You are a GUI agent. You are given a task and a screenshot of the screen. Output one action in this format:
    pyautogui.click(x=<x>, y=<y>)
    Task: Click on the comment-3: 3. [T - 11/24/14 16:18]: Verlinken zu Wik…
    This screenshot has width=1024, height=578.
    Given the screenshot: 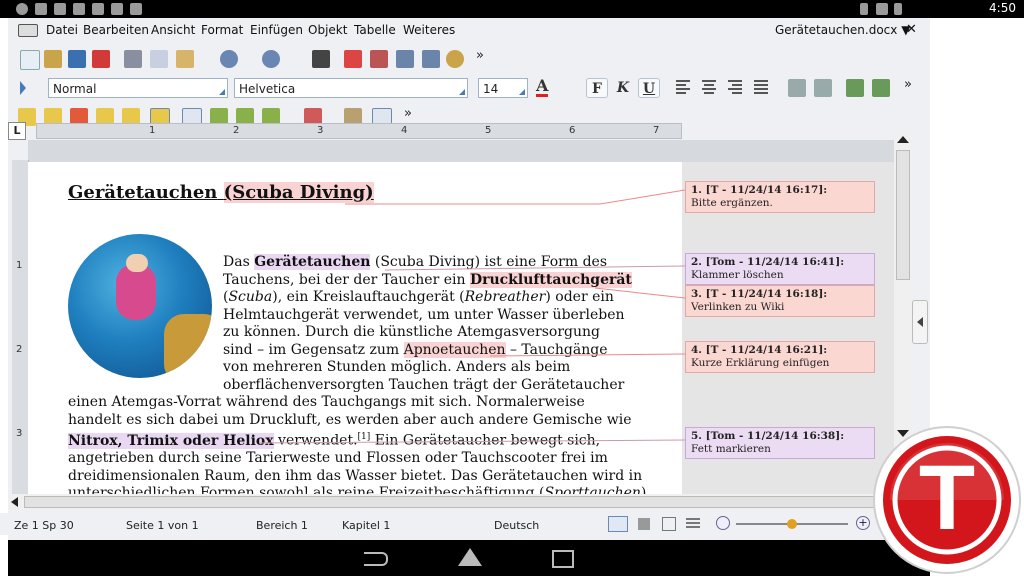 What is the action you would take?
    pyautogui.click(x=780, y=301)
    